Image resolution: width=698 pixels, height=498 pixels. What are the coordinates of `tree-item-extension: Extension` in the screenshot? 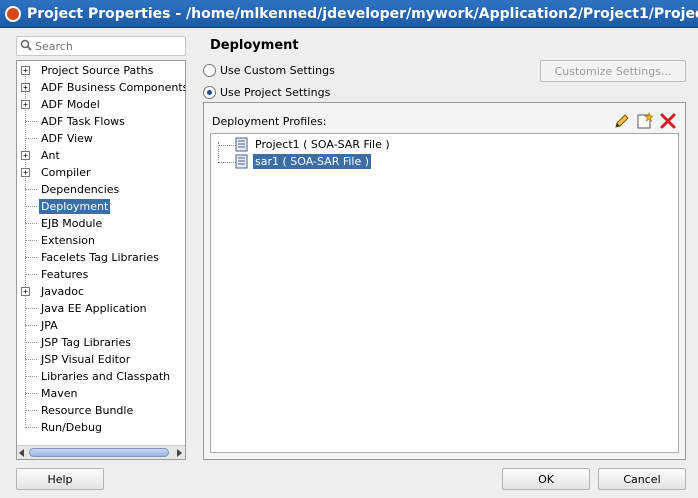 It's located at (101, 240).